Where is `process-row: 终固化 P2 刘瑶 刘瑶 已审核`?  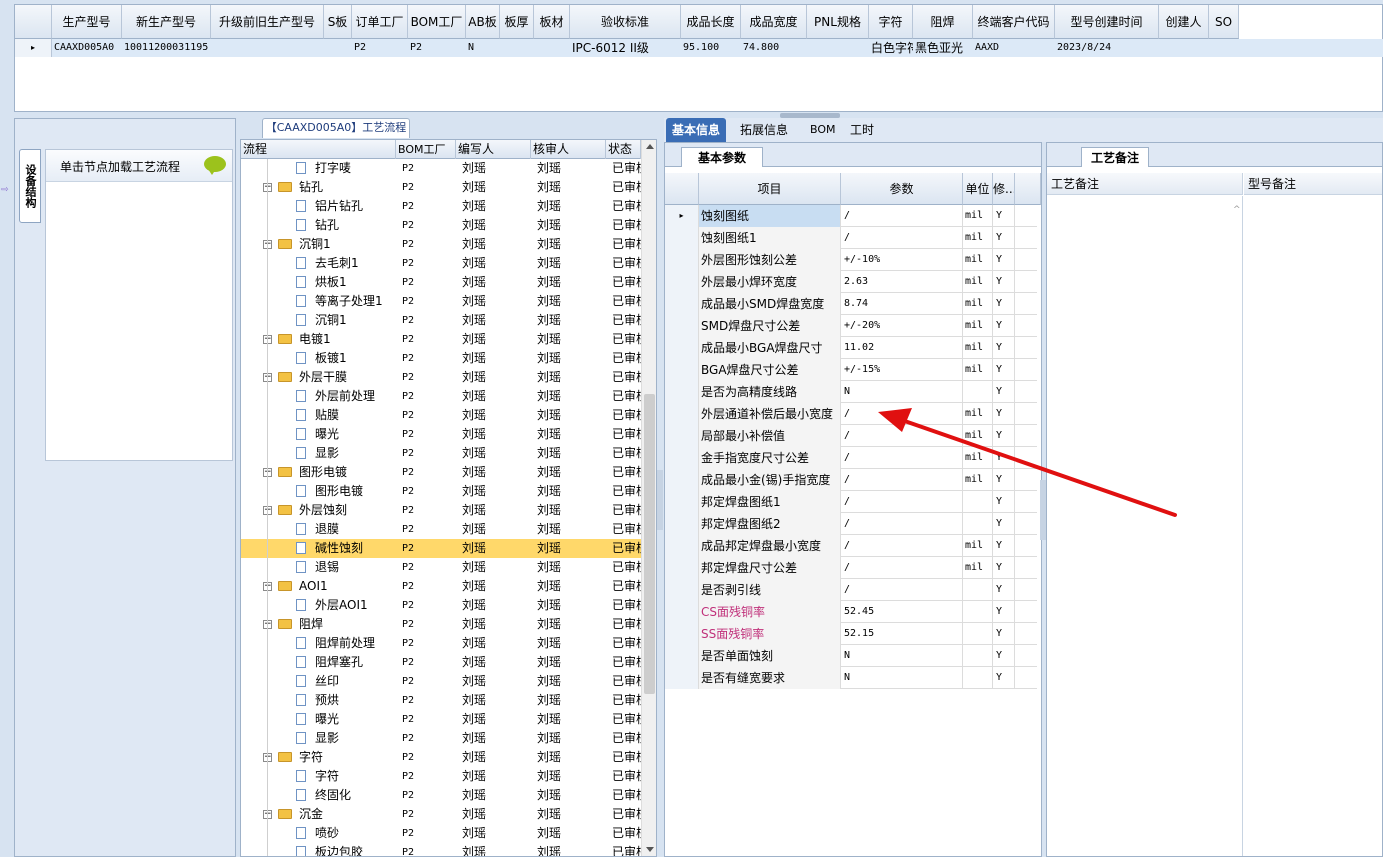
process-row: 终固化 P2 刘瑶 刘瑶 已审核 is located at coordinates (448, 795).